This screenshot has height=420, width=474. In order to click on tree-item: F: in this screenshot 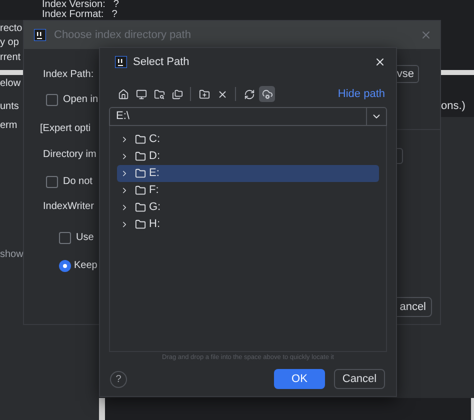, I will do `click(248, 190)`.